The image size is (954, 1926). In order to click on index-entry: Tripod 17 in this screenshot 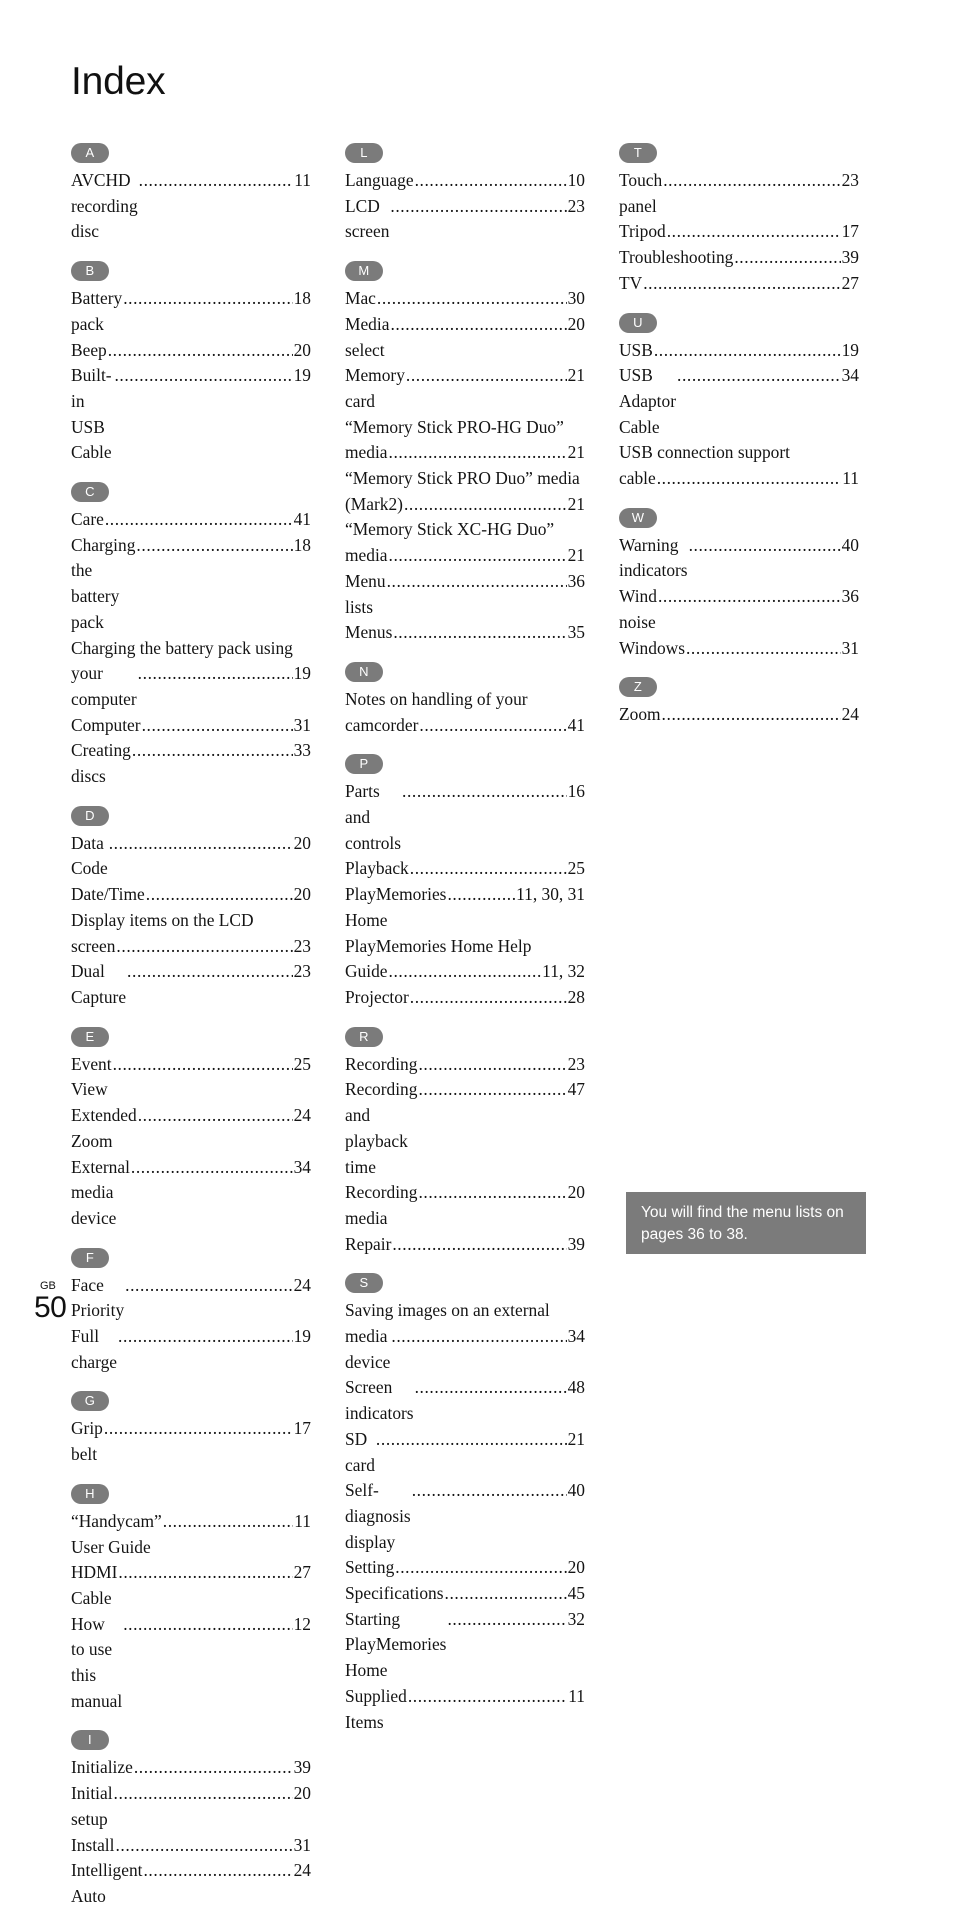, I will do `click(739, 232)`.